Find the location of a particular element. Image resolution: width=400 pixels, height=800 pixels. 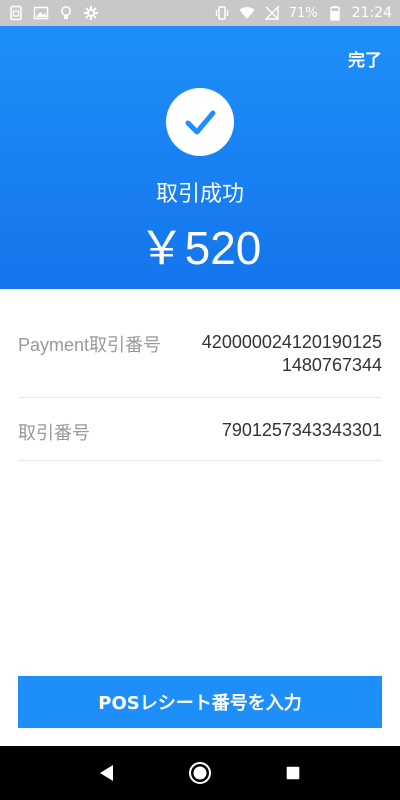

success-title: 取引成功 is located at coordinates (199, 194).